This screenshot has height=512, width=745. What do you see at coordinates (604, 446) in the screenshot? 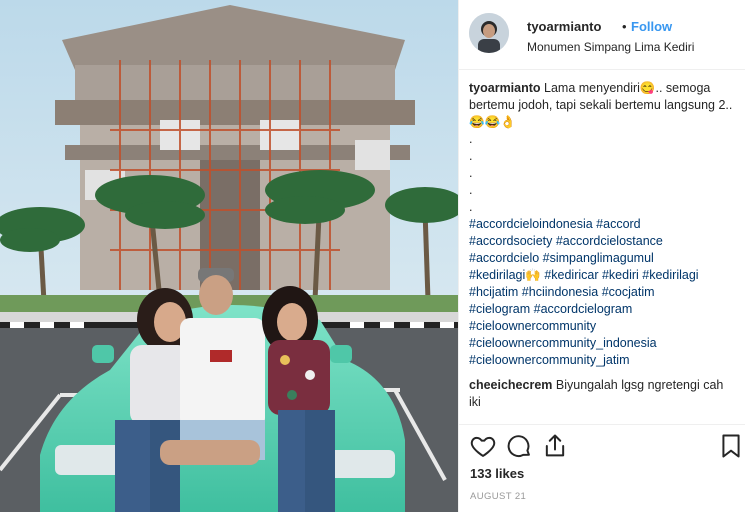
I see `action-bar` at bounding box center [604, 446].